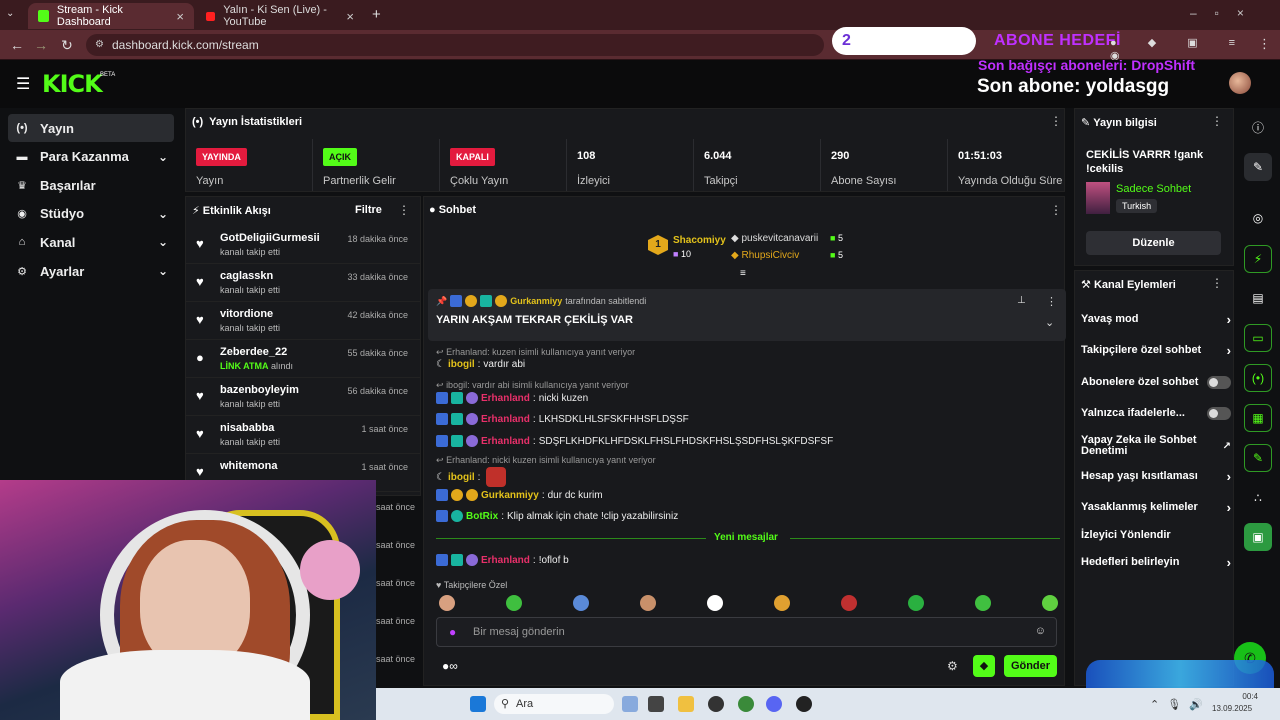 This screenshot has height=720, width=1280. What do you see at coordinates (1156, 507) in the screenshot?
I see `channel-action: Yasaklanmış kelimeler ›` at bounding box center [1156, 507].